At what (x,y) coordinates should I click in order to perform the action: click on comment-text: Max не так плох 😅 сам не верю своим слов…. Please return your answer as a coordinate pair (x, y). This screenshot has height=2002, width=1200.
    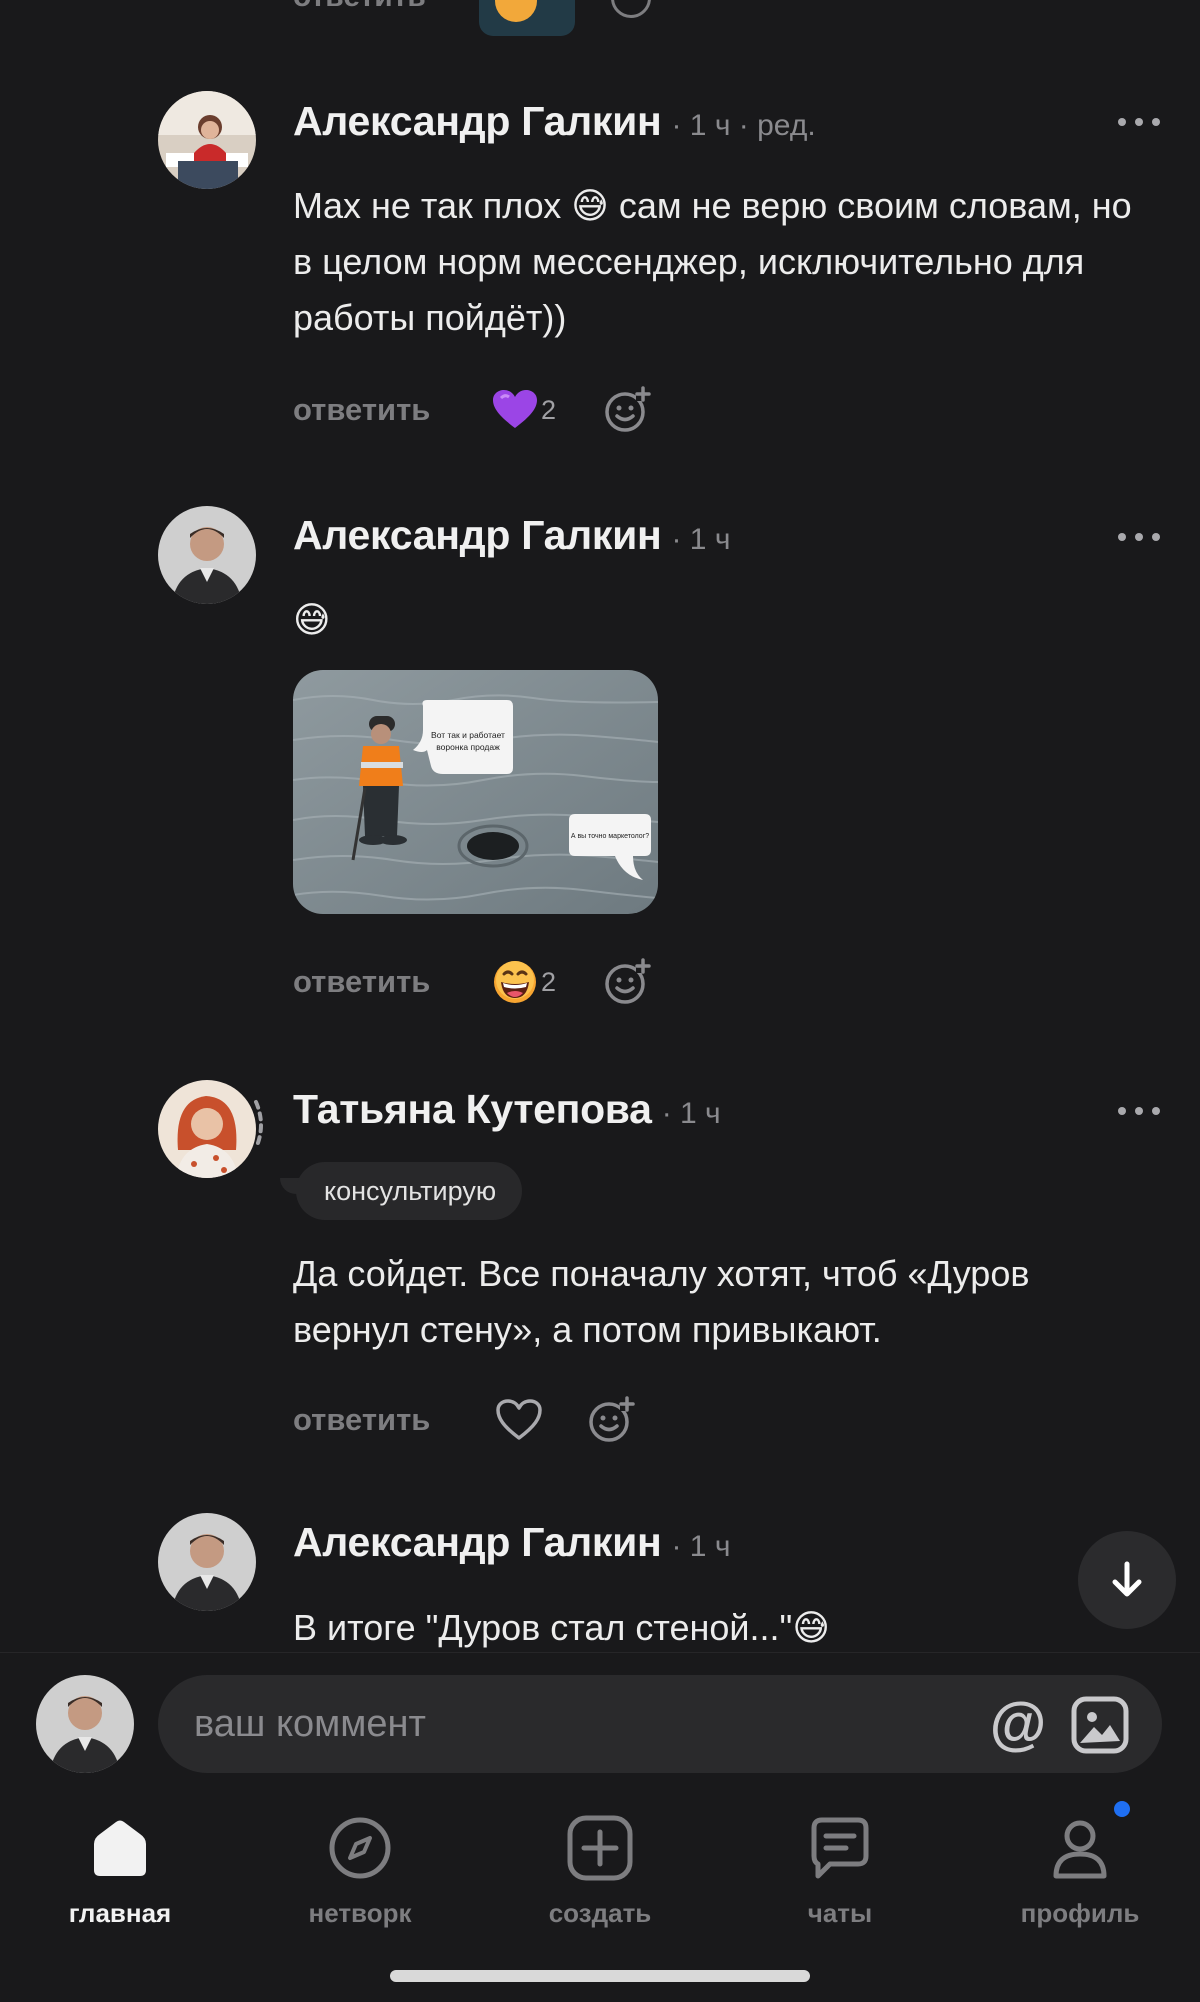
    Looking at the image, I should click on (712, 261).